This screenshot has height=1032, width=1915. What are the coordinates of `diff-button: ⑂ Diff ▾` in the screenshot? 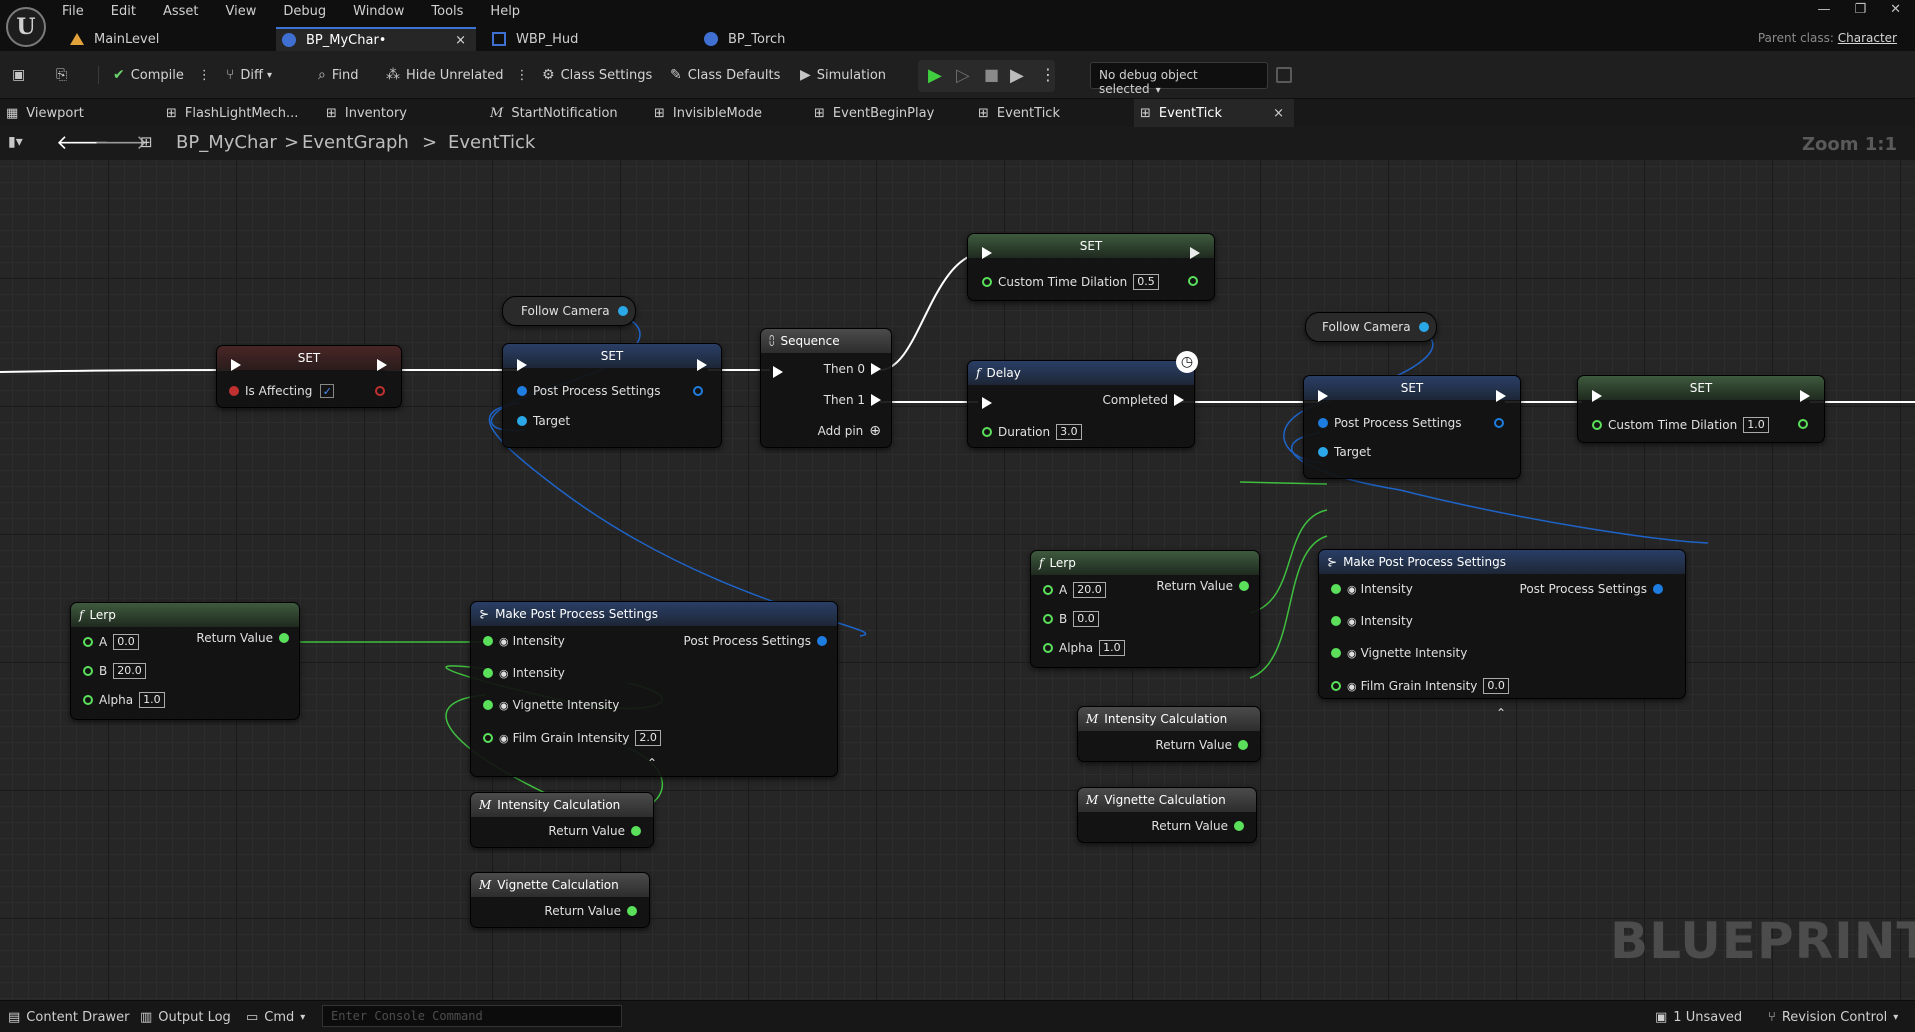 It's located at (249, 75).